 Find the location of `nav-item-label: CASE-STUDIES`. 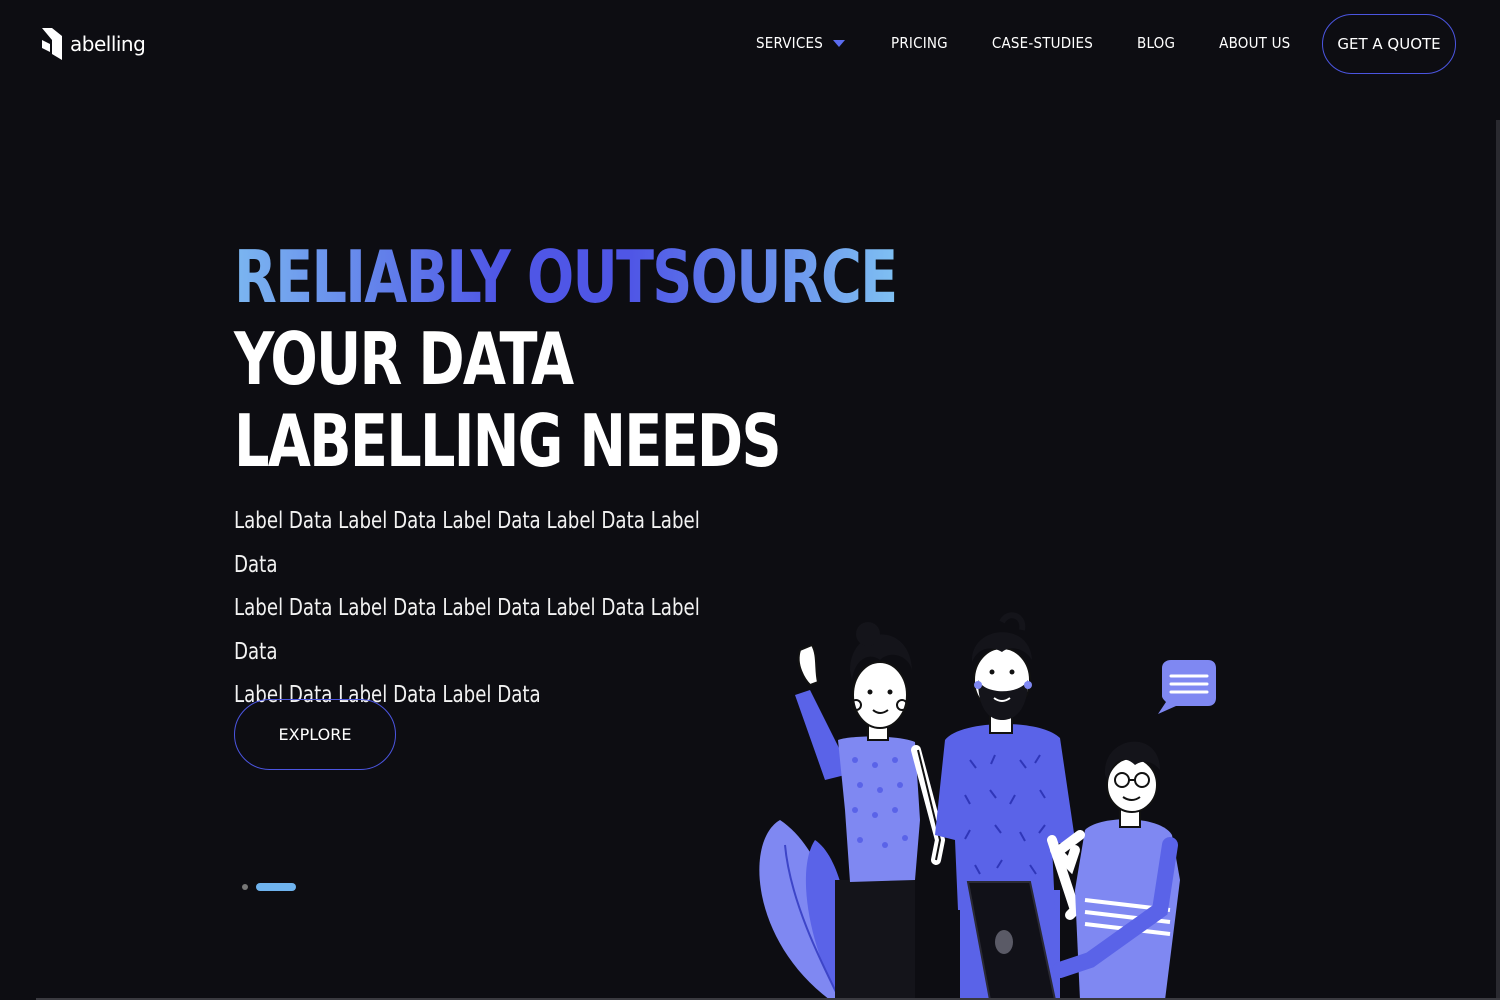

nav-item-label: CASE-STUDIES is located at coordinates (1042, 43).